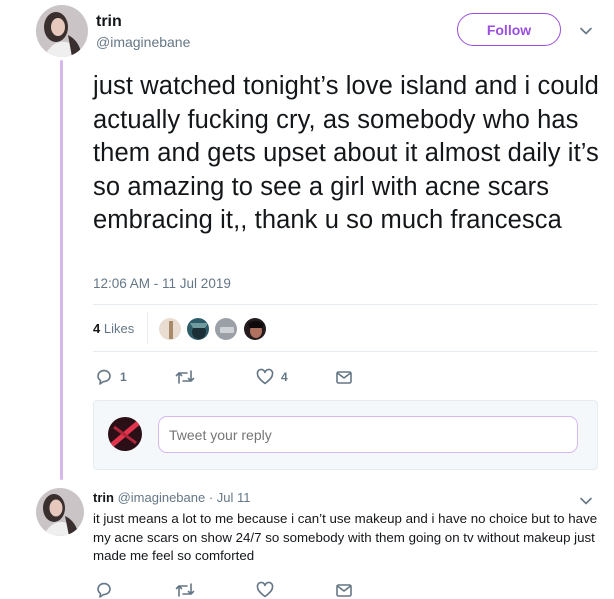 The image size is (614, 599). What do you see at coordinates (143, 42) in the screenshot?
I see `author-handle: @imaginebane` at bounding box center [143, 42].